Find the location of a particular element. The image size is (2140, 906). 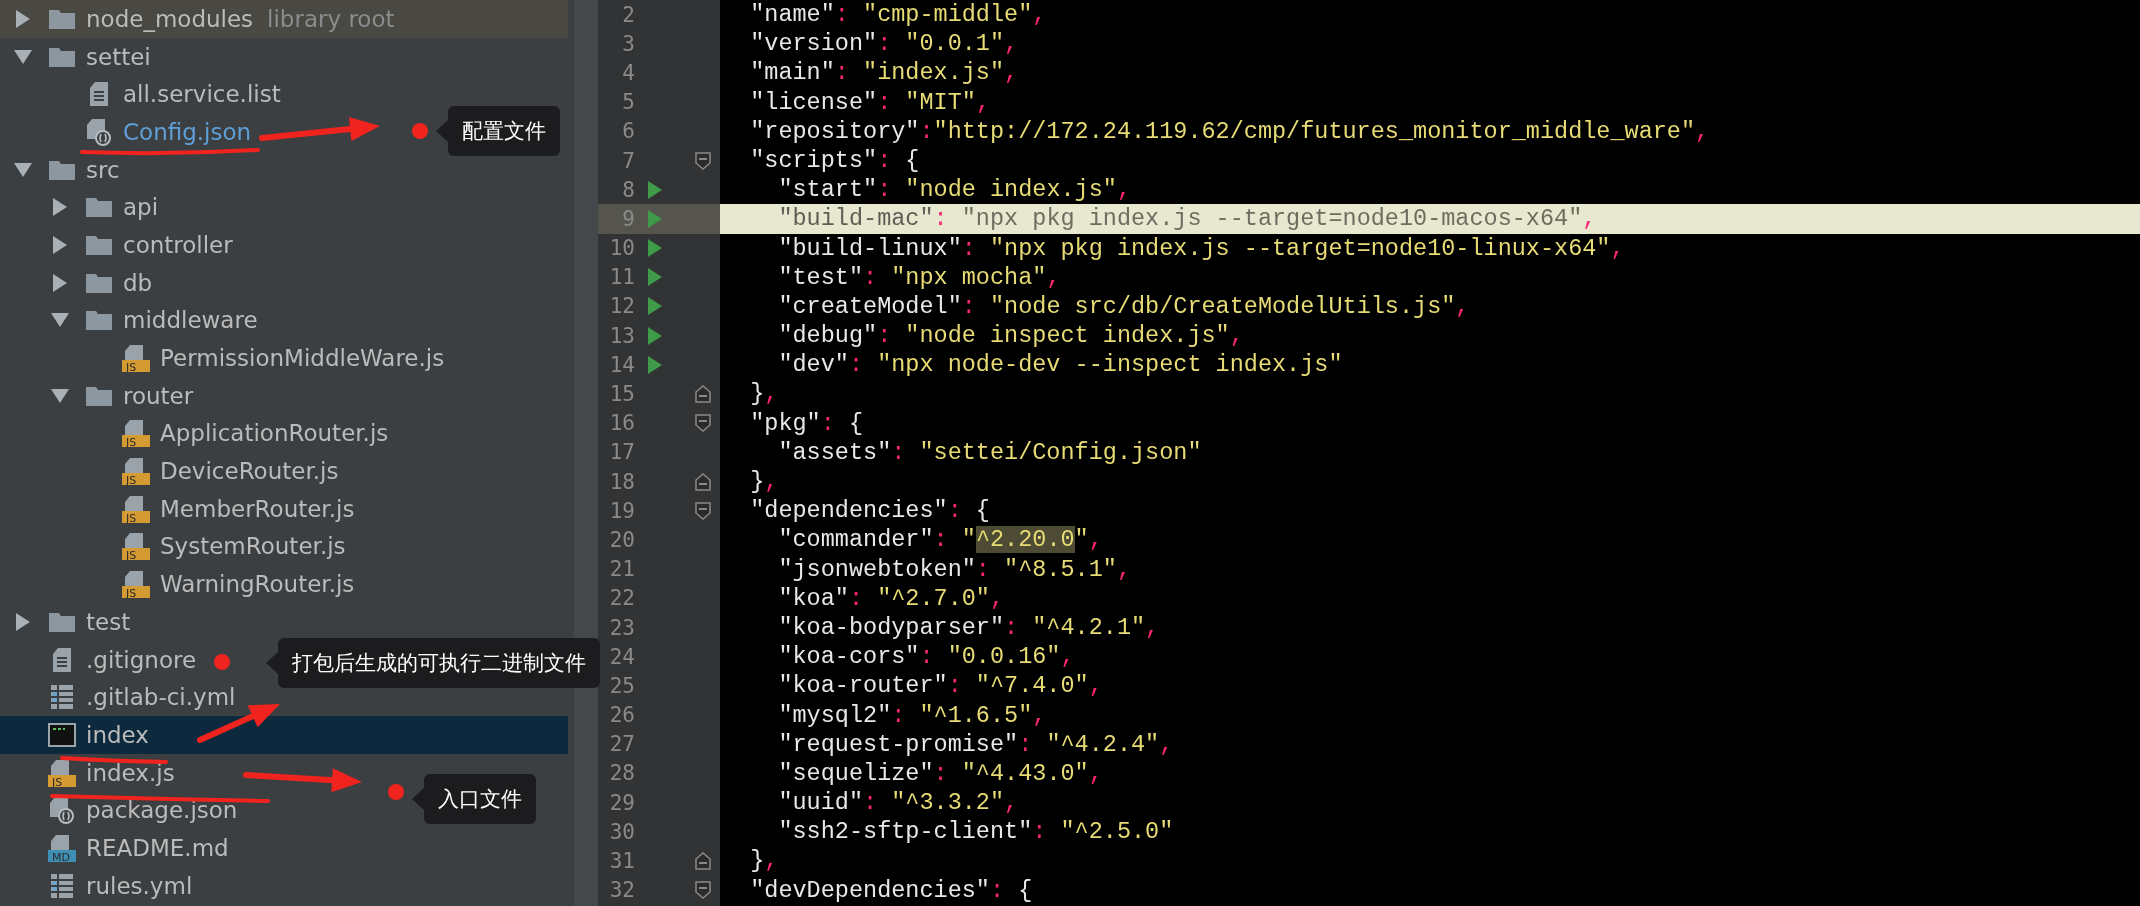

tree-item: router is located at coordinates (100, 395).